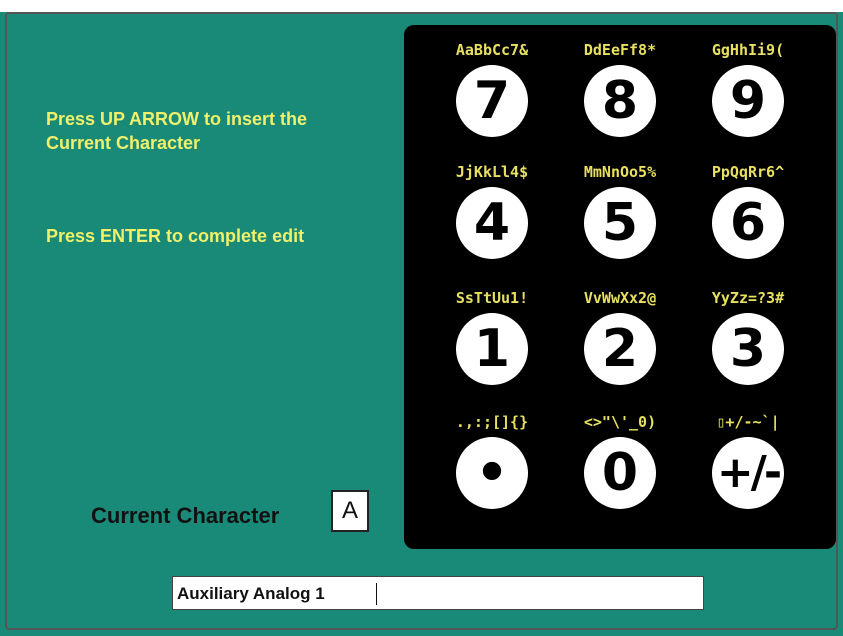  I want to click on key-chars: YyZz=?3#, so click(748, 298).